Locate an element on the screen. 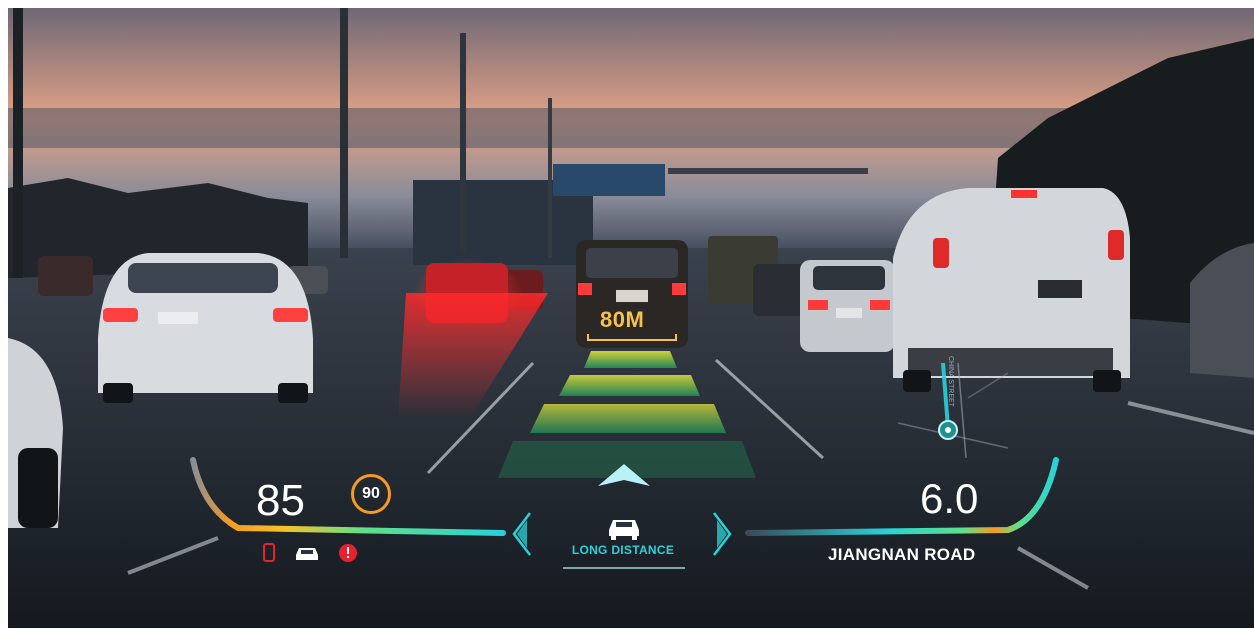 This screenshot has height=629, width=1254. alert-icon is located at coordinates (348, 553).